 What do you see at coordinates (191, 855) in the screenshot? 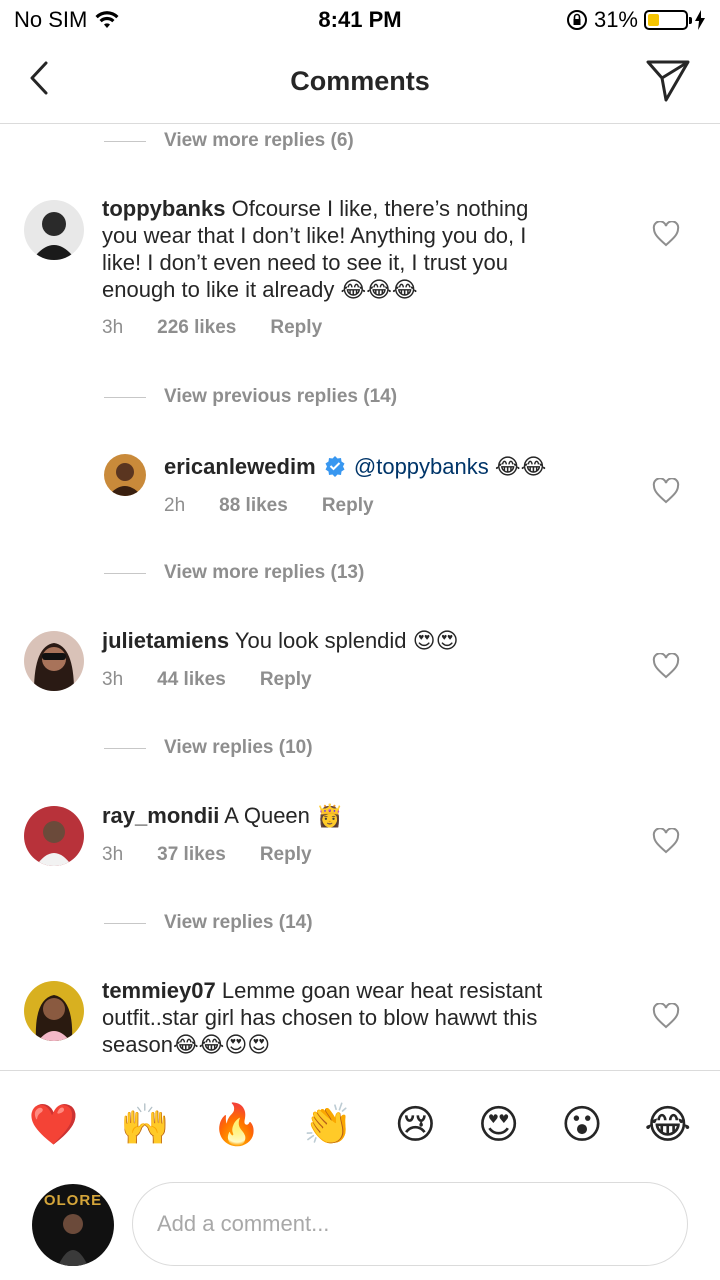
I see `likes-count: 37 likes` at bounding box center [191, 855].